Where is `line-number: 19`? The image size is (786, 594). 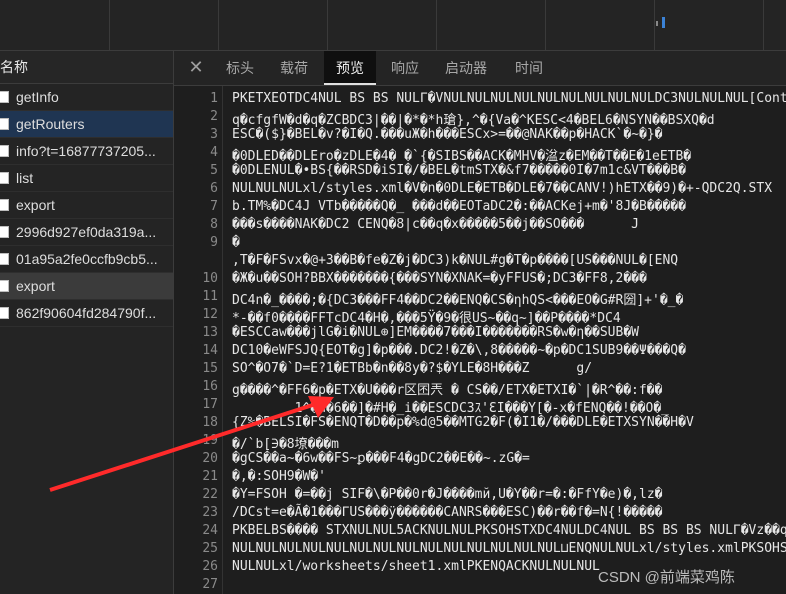
line-number: 19 is located at coordinates (210, 440).